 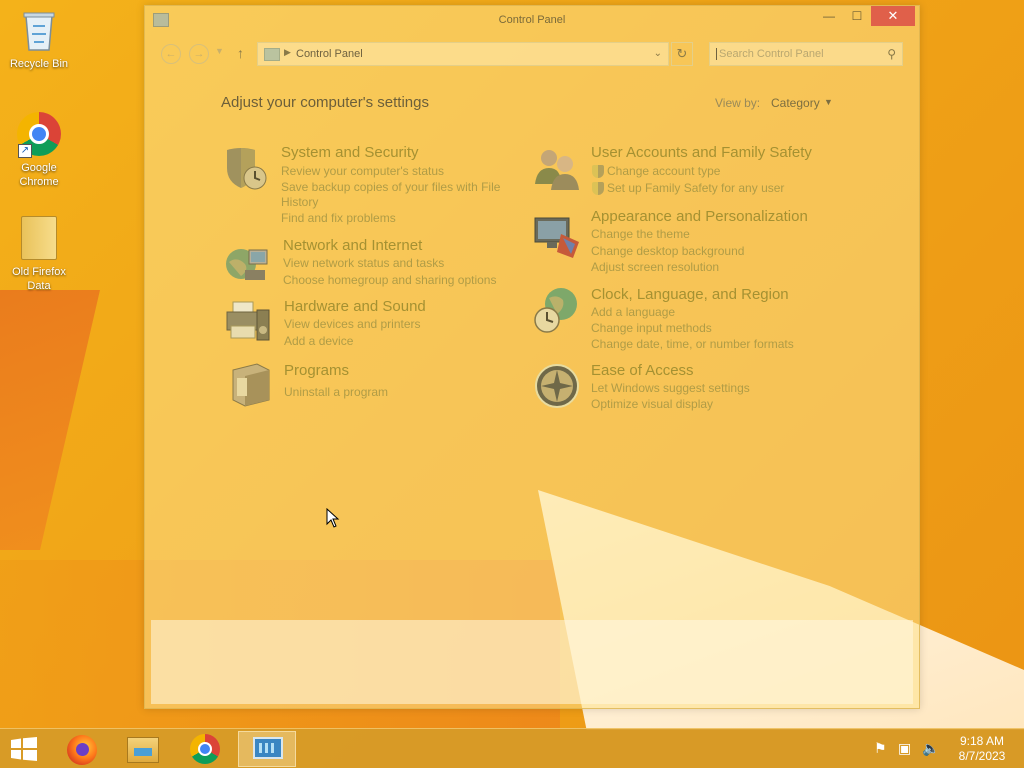 I want to click on link-add-language: Add a language, so click(x=633, y=312).